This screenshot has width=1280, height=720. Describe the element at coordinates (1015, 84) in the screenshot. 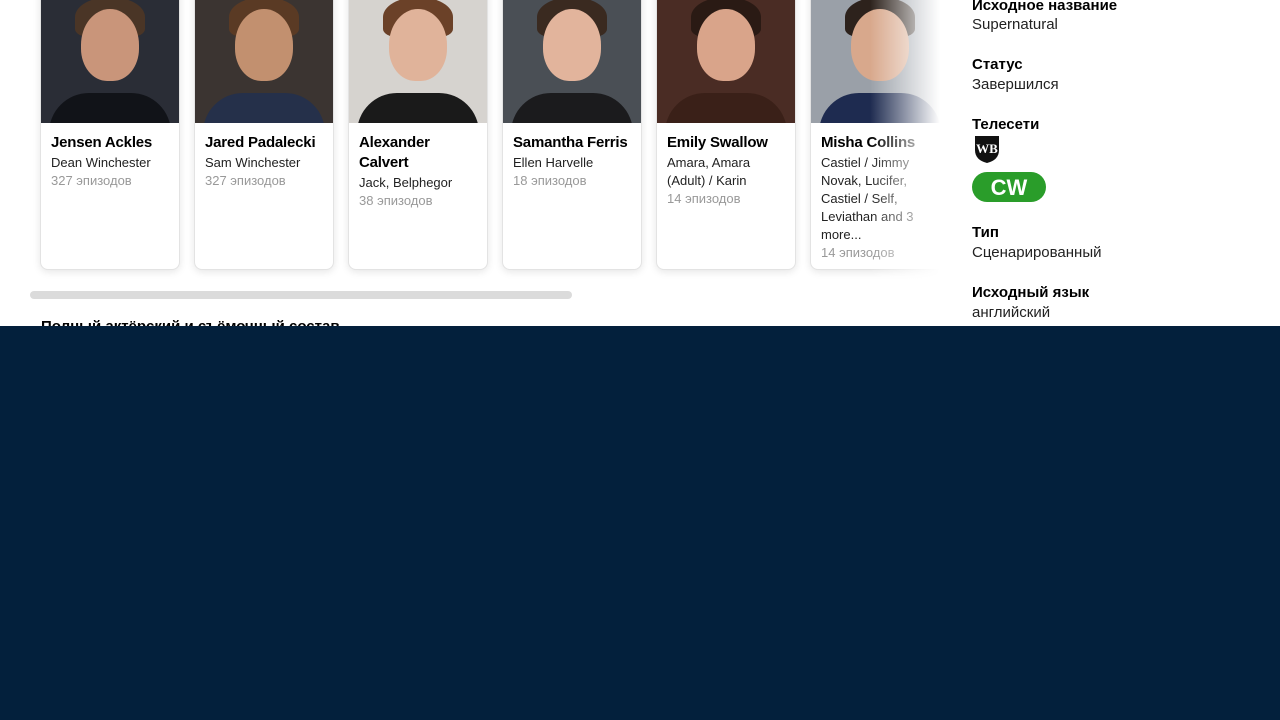

I see `status-value: Завершился` at that location.